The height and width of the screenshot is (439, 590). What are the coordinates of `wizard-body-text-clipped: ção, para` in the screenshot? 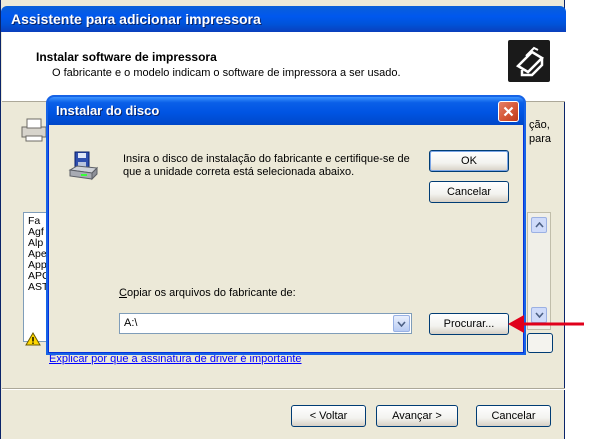 It's located at (540, 132).